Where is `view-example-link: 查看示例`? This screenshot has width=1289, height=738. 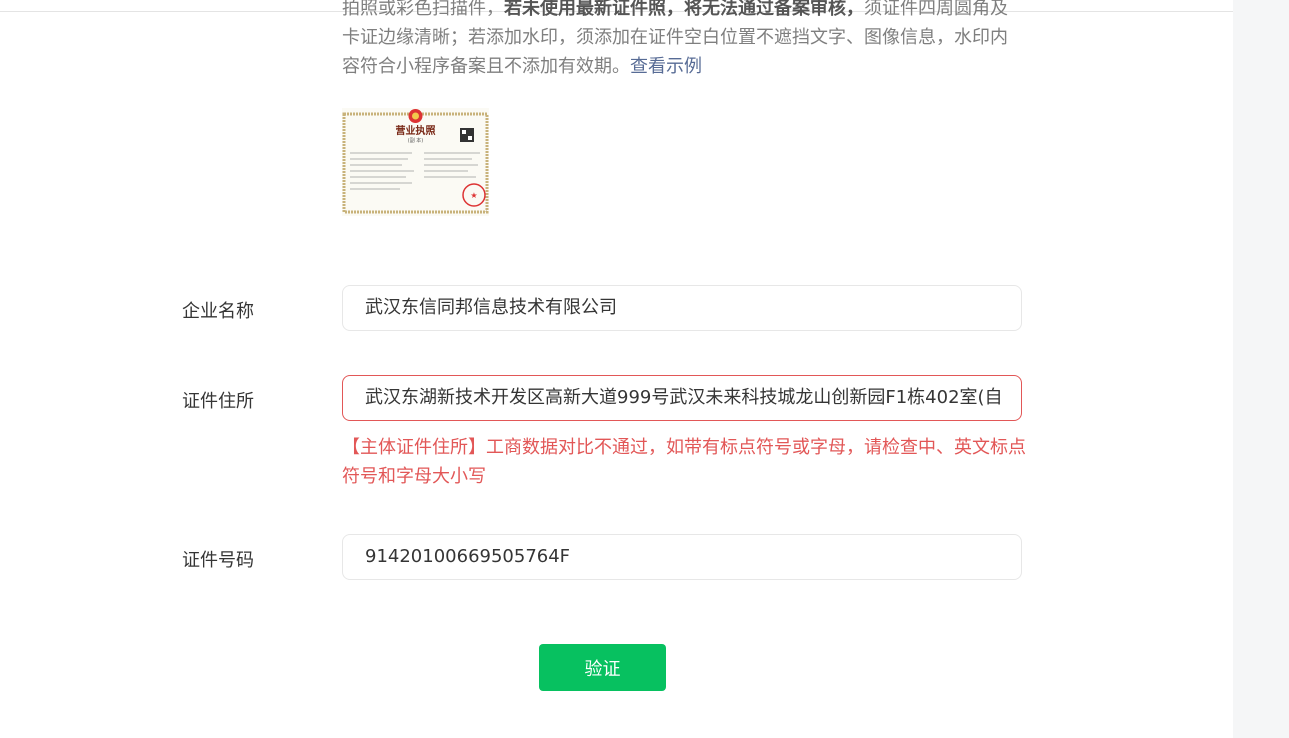
view-example-link: 查看示例 is located at coordinates (666, 66).